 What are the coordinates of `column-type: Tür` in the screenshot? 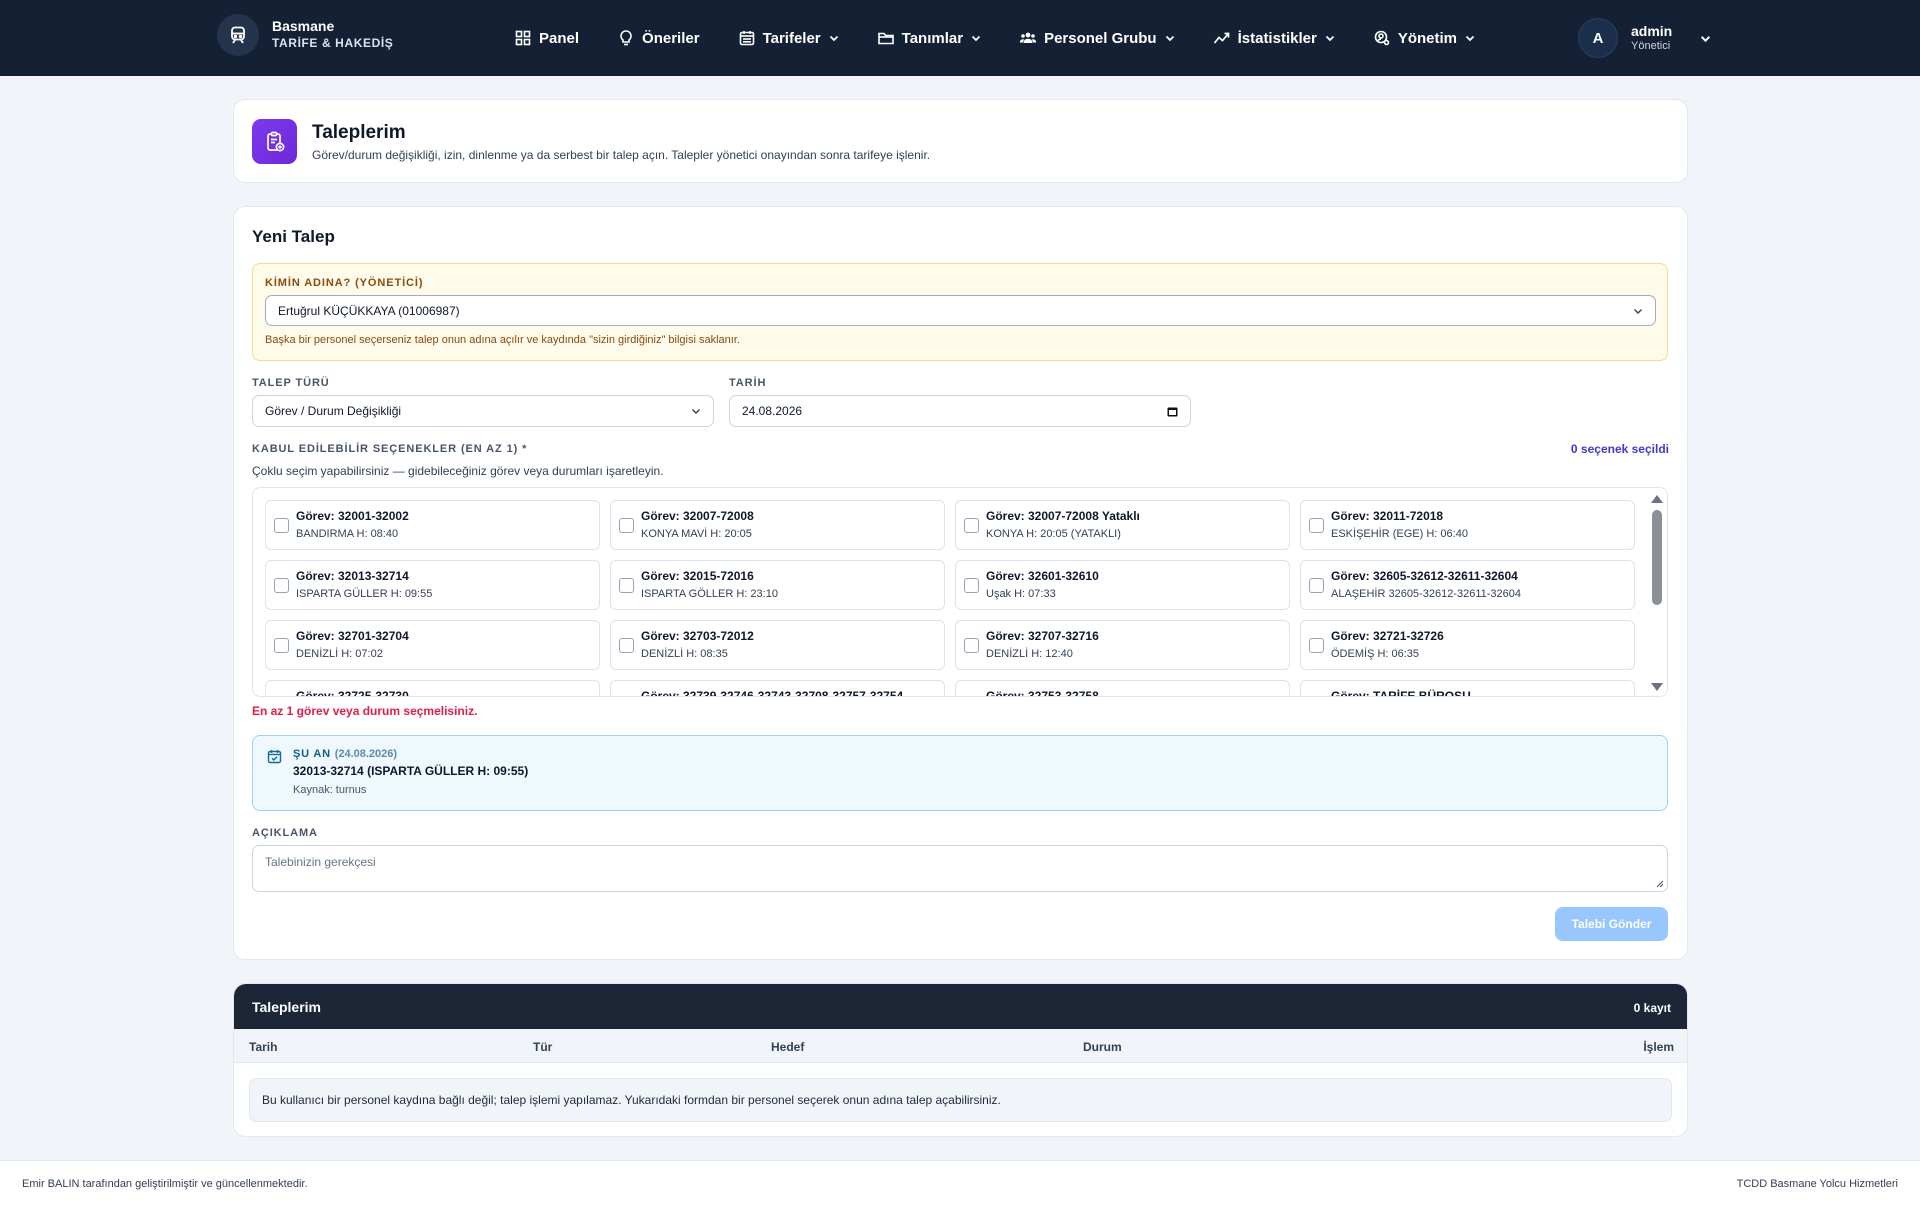 It's located at (542, 1047).